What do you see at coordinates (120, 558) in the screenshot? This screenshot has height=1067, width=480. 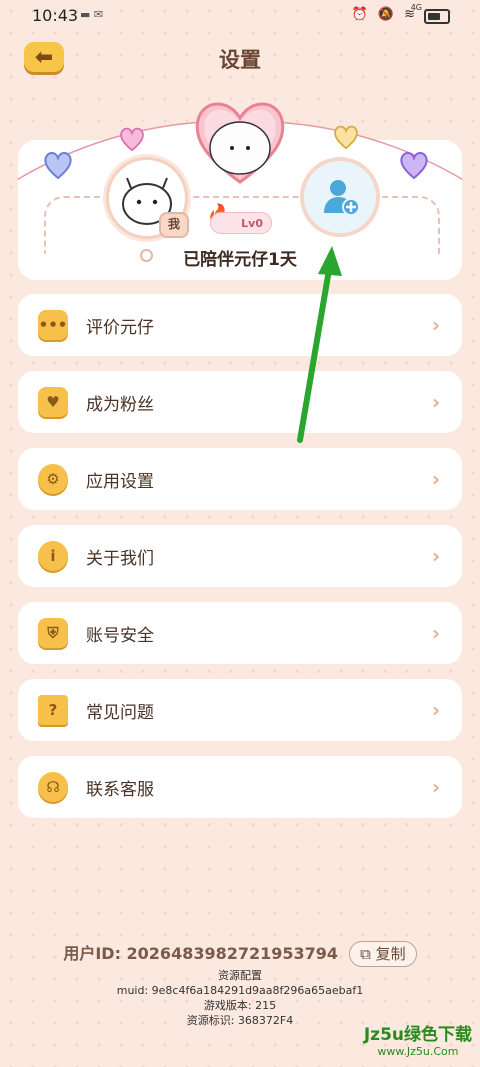 I see `menu-label: 关于我们` at bounding box center [120, 558].